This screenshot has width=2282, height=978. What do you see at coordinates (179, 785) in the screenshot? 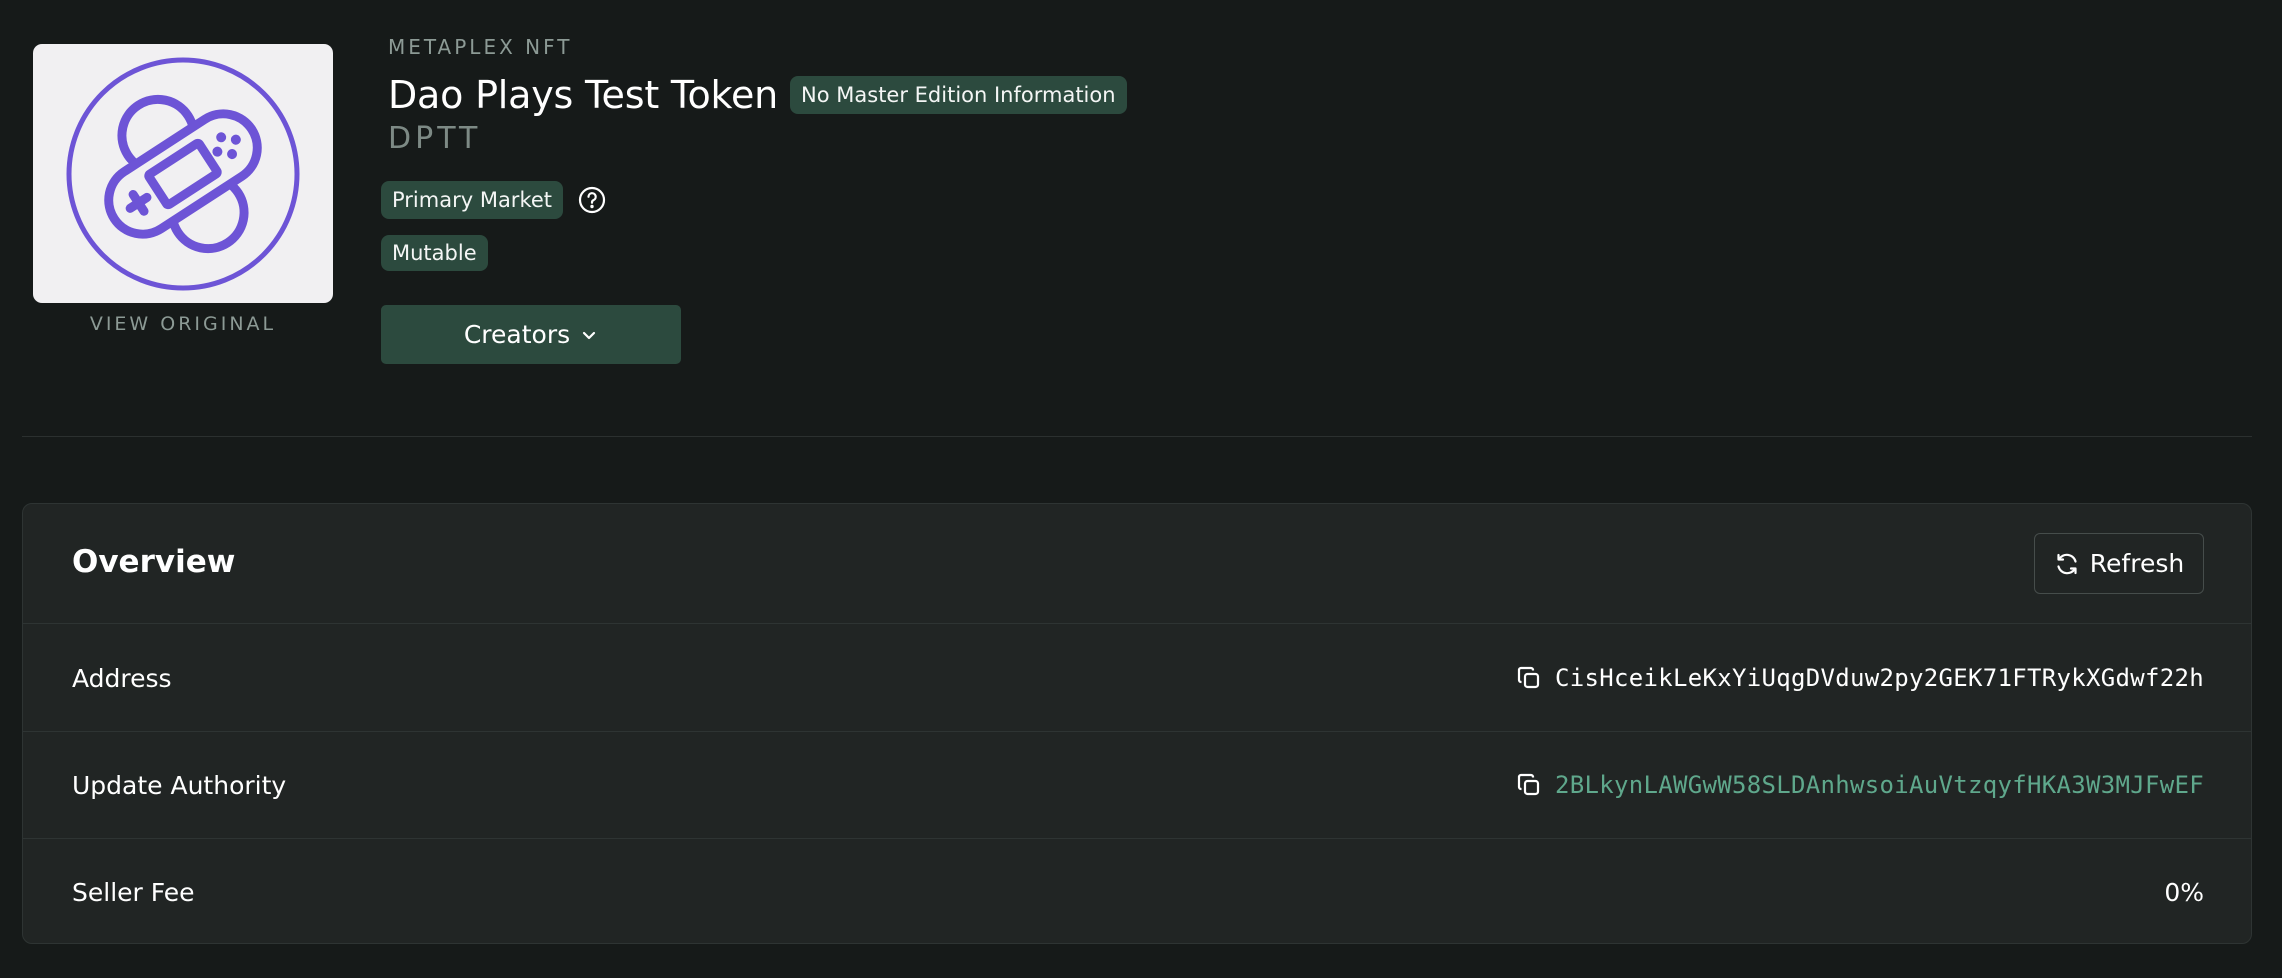
I see `update-authority-label: Update Authority` at bounding box center [179, 785].